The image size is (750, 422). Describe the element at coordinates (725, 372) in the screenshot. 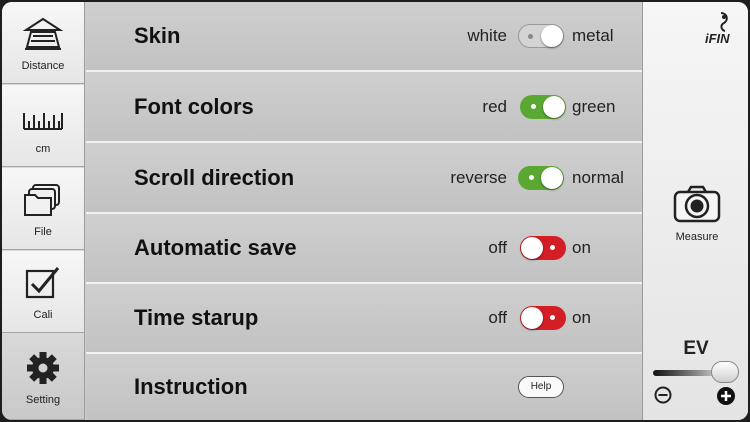

I see `ev-slider-knob` at that location.